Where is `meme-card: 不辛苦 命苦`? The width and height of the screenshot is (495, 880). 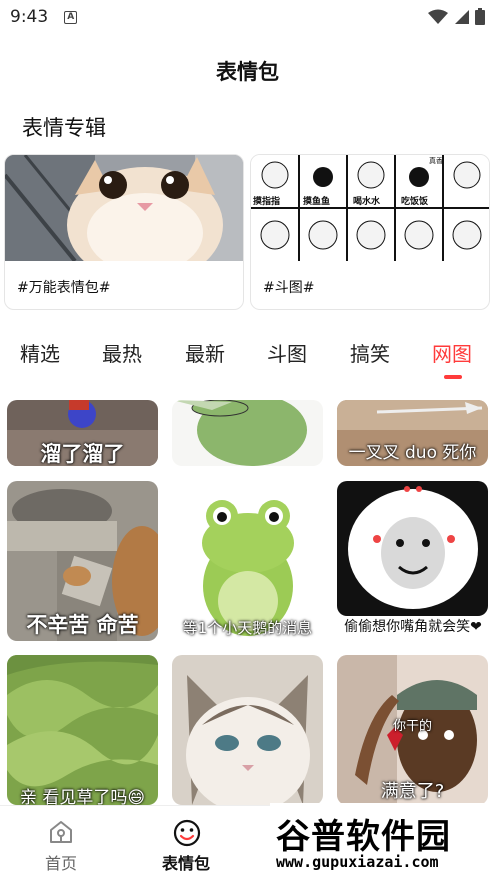
meme-card: 不辛苦 命苦 is located at coordinates (82, 561).